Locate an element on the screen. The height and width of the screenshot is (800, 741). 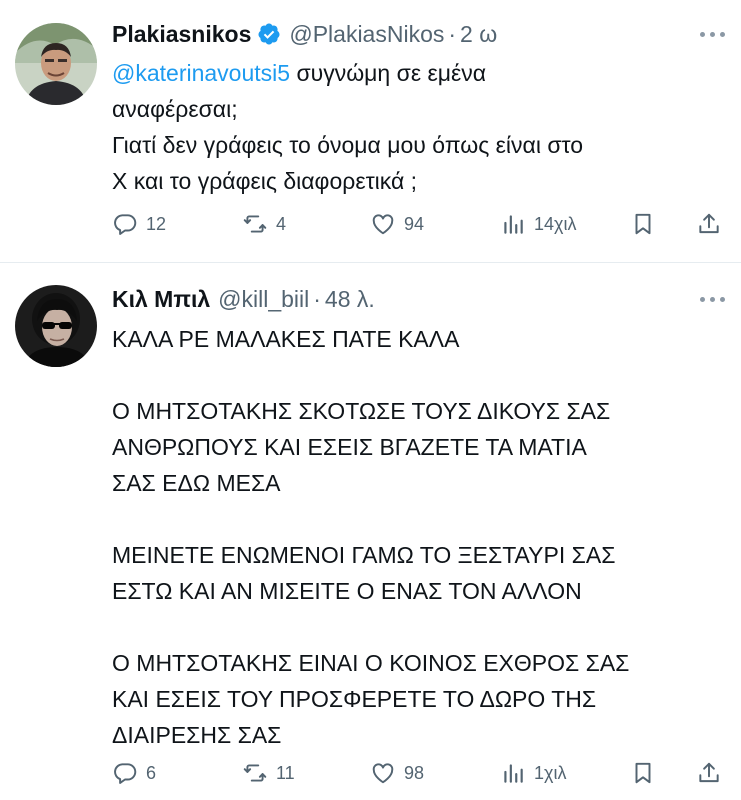
action-bar: 12 4 94 14χιλ is located at coordinates (418, 224).